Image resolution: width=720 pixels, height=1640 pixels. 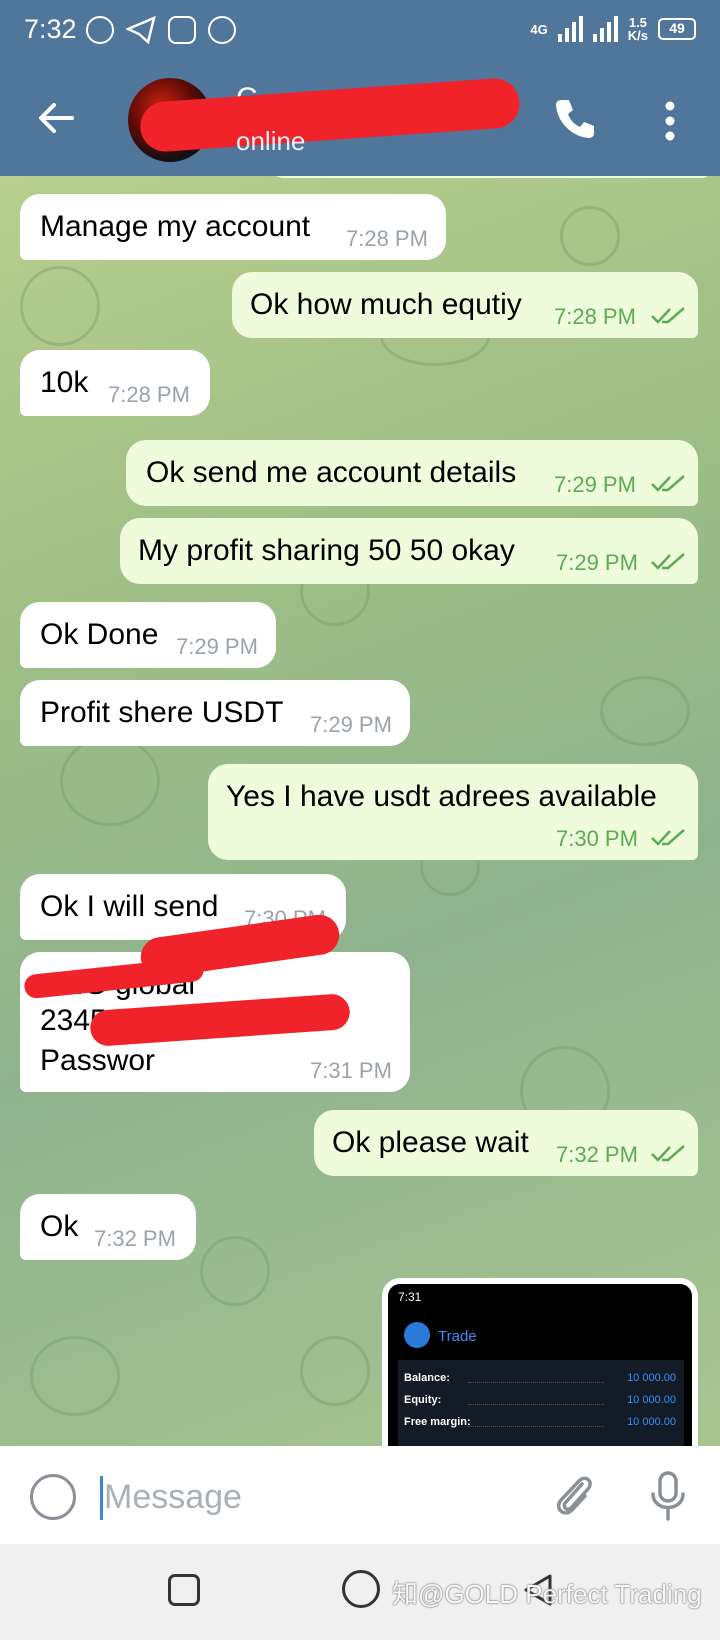 I want to click on message-bubble-outgoing: Ok send me account details 7:29 PM, so click(x=412, y=473).